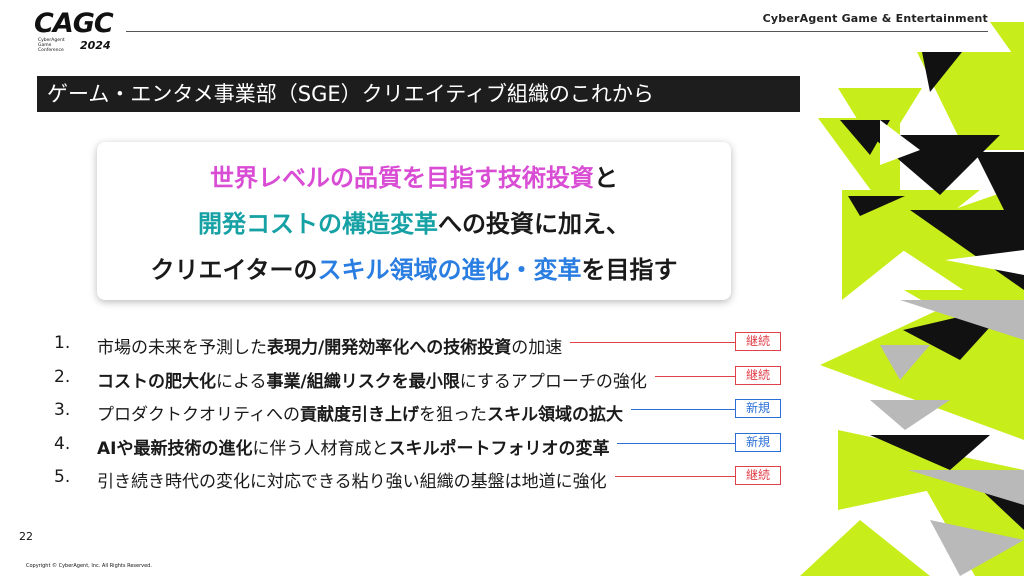 The height and width of the screenshot is (576, 1024). What do you see at coordinates (62, 377) in the screenshot?
I see `item-number: 2.` at bounding box center [62, 377].